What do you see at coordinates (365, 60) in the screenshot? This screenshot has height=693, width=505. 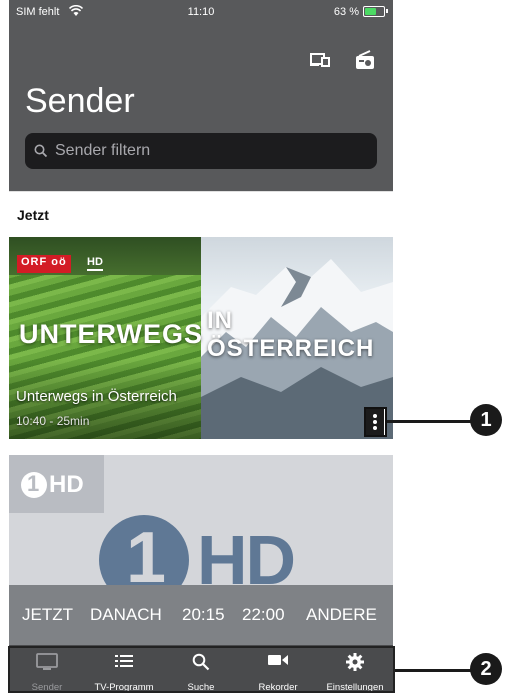 I see `radio-icon` at bounding box center [365, 60].